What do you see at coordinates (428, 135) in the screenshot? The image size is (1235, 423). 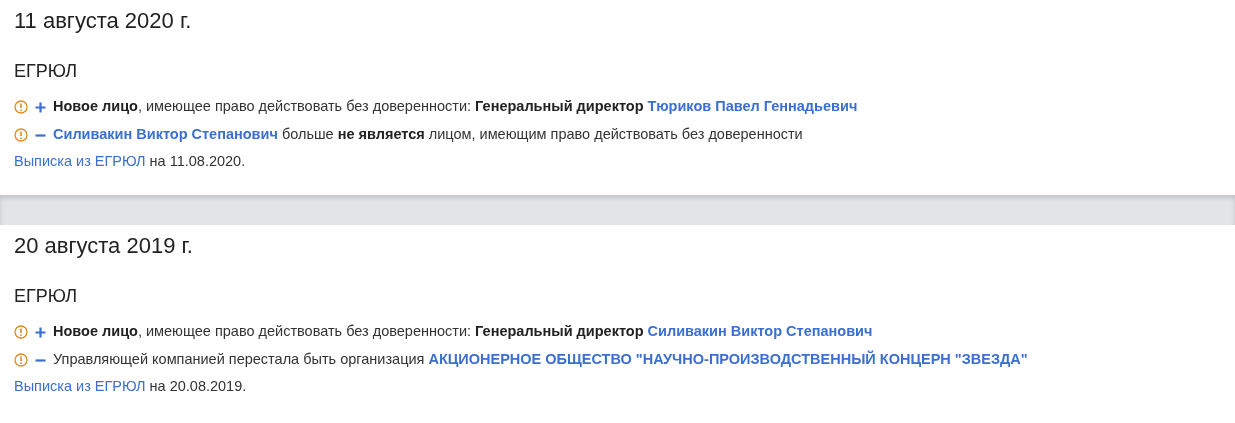 I see `event-text: Силивакин Виктор Степанович больше не является лицом, имеющим право действовать без доверенности` at bounding box center [428, 135].